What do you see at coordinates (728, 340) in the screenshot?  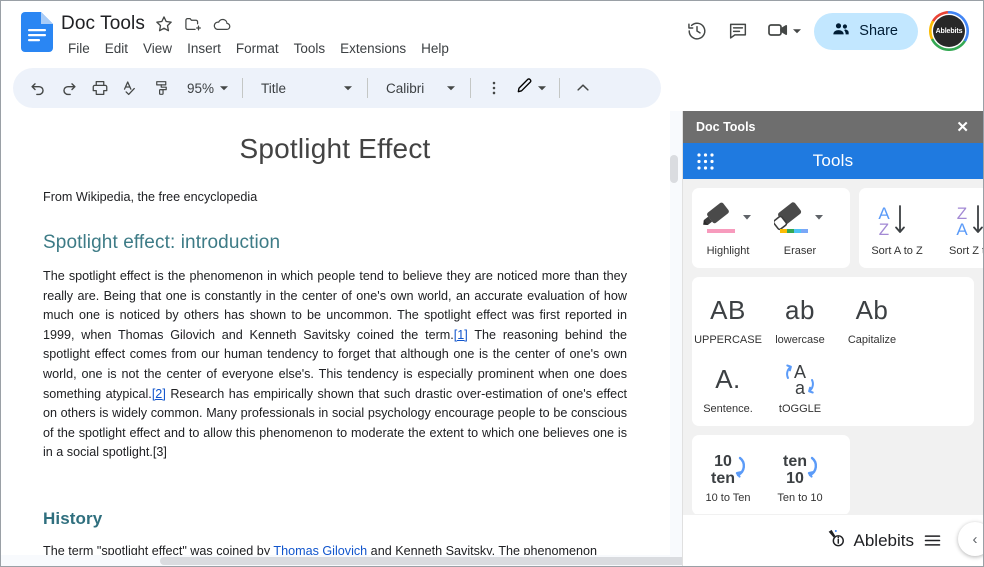 I see `uppercase-label: UPPERCASE` at bounding box center [728, 340].